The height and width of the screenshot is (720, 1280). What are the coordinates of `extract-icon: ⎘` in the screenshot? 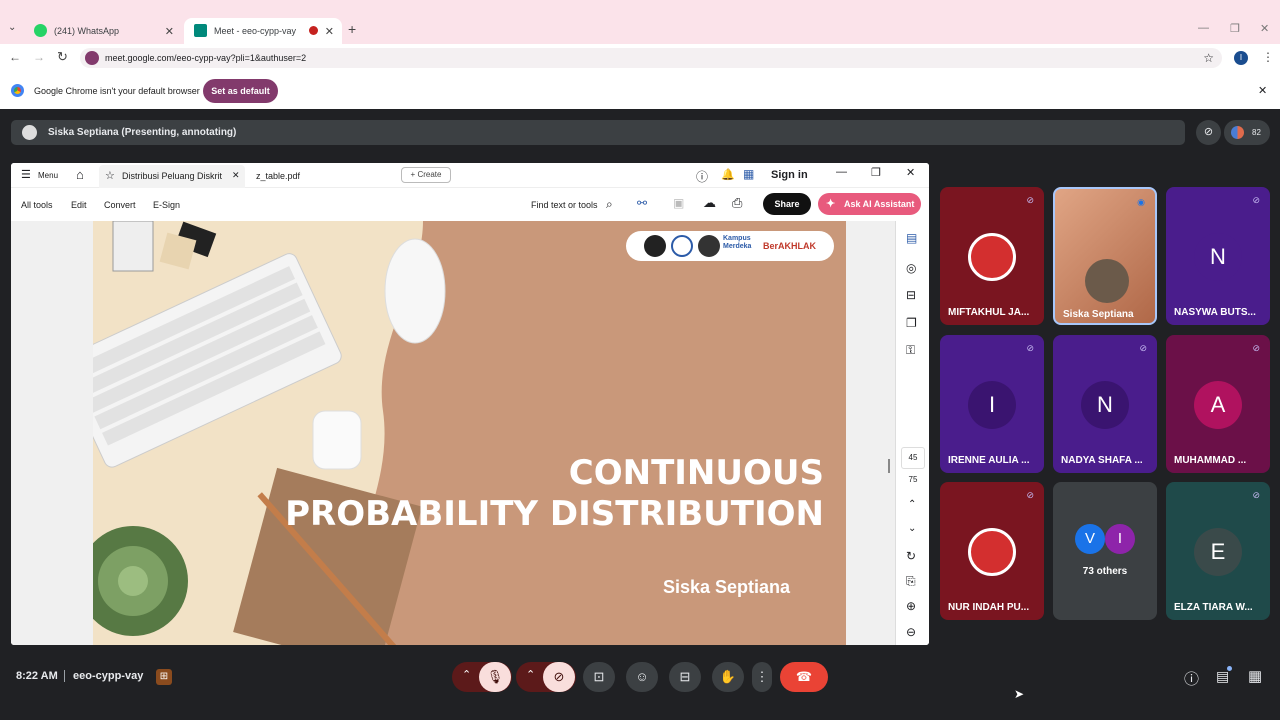 It's located at (911, 581).